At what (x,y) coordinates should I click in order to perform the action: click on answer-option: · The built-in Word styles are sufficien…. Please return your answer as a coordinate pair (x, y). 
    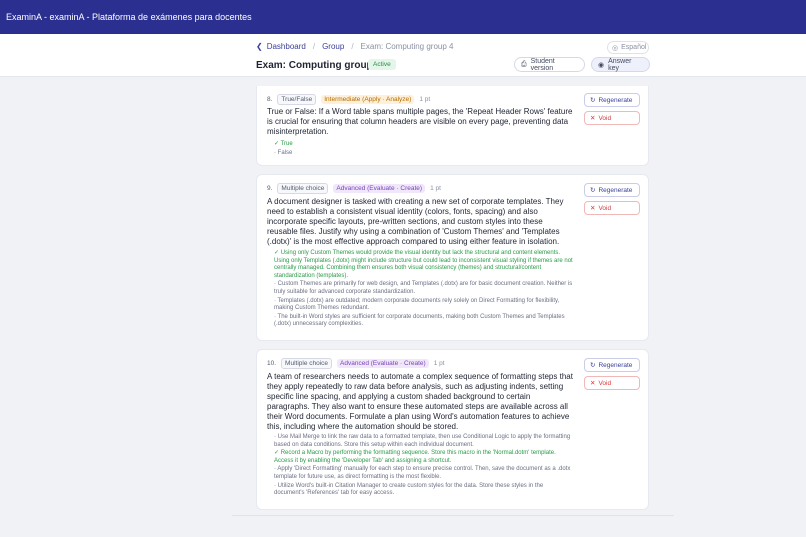
    Looking at the image, I should click on (419, 320).